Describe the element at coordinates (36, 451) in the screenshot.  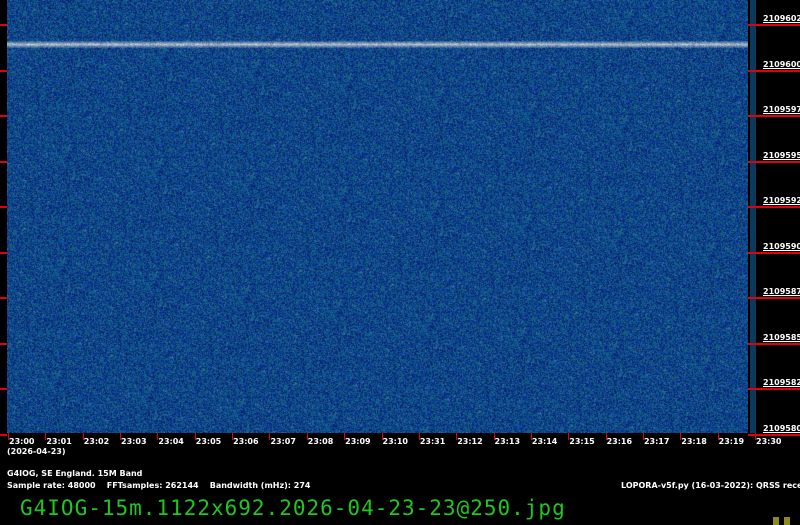
I see `date-label: (2026-04-23)` at that location.